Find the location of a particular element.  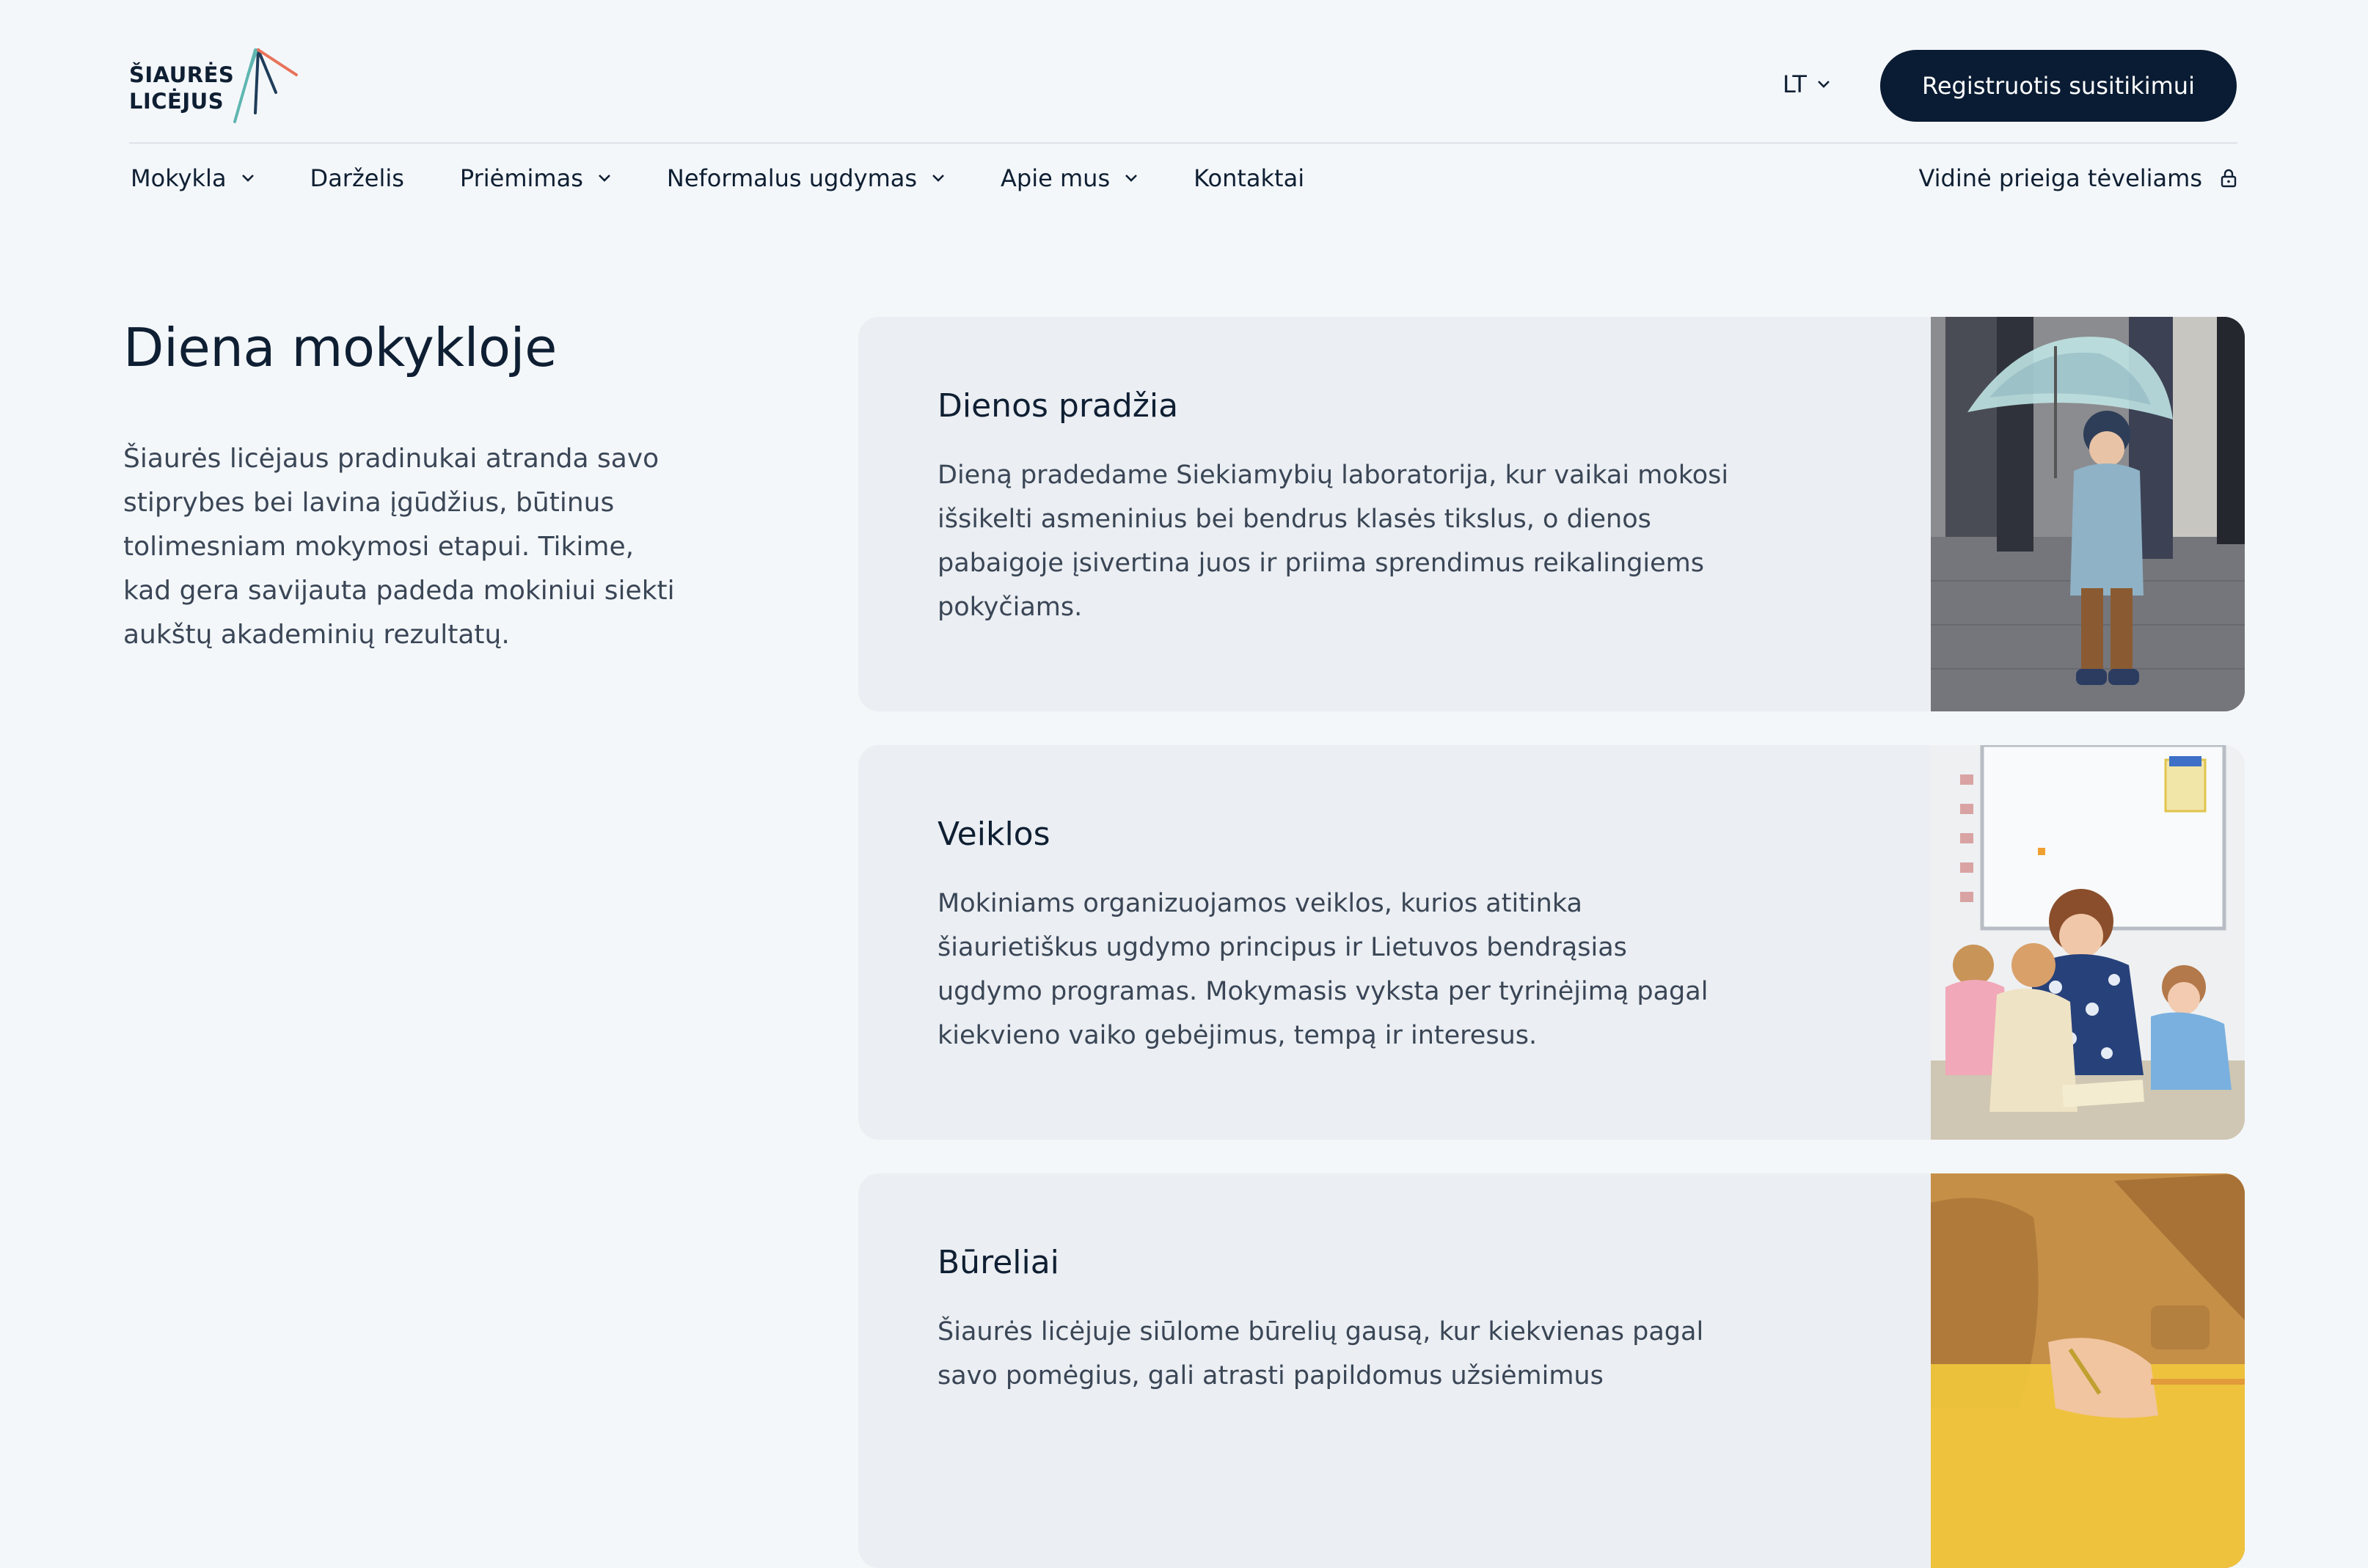

teacher-with-children-photo is located at coordinates (2088, 942).